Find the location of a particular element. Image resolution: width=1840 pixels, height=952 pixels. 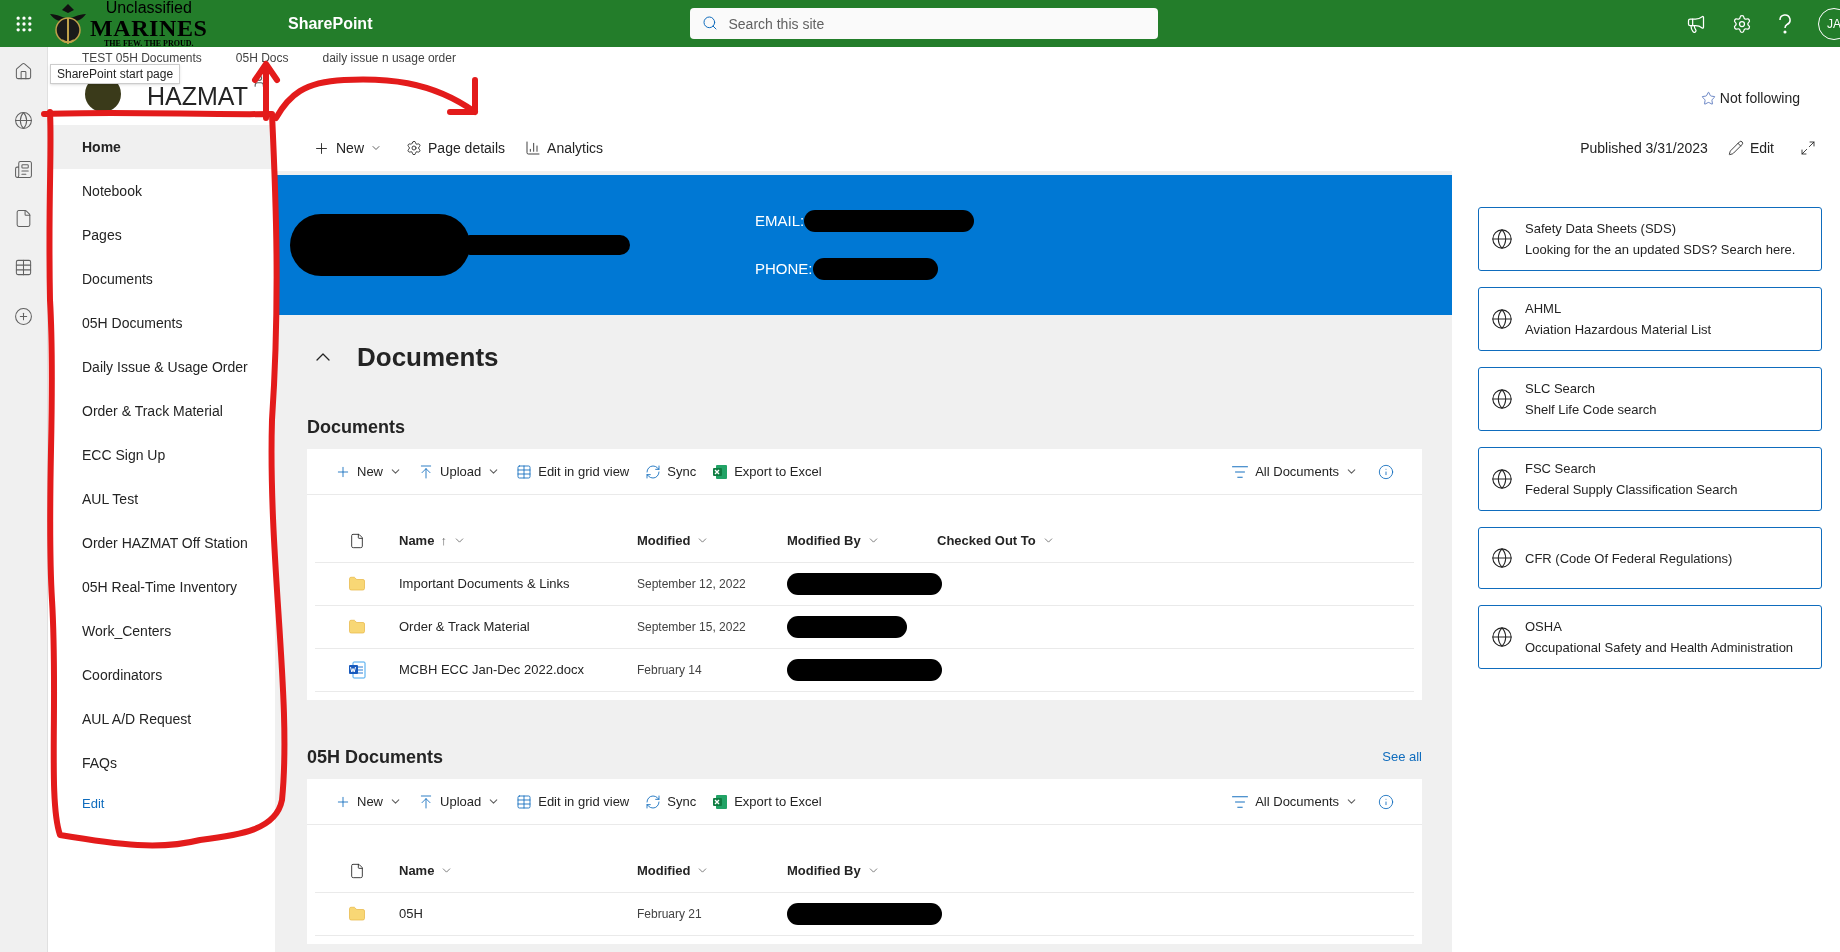

new-button: New is located at coordinates (347, 148).